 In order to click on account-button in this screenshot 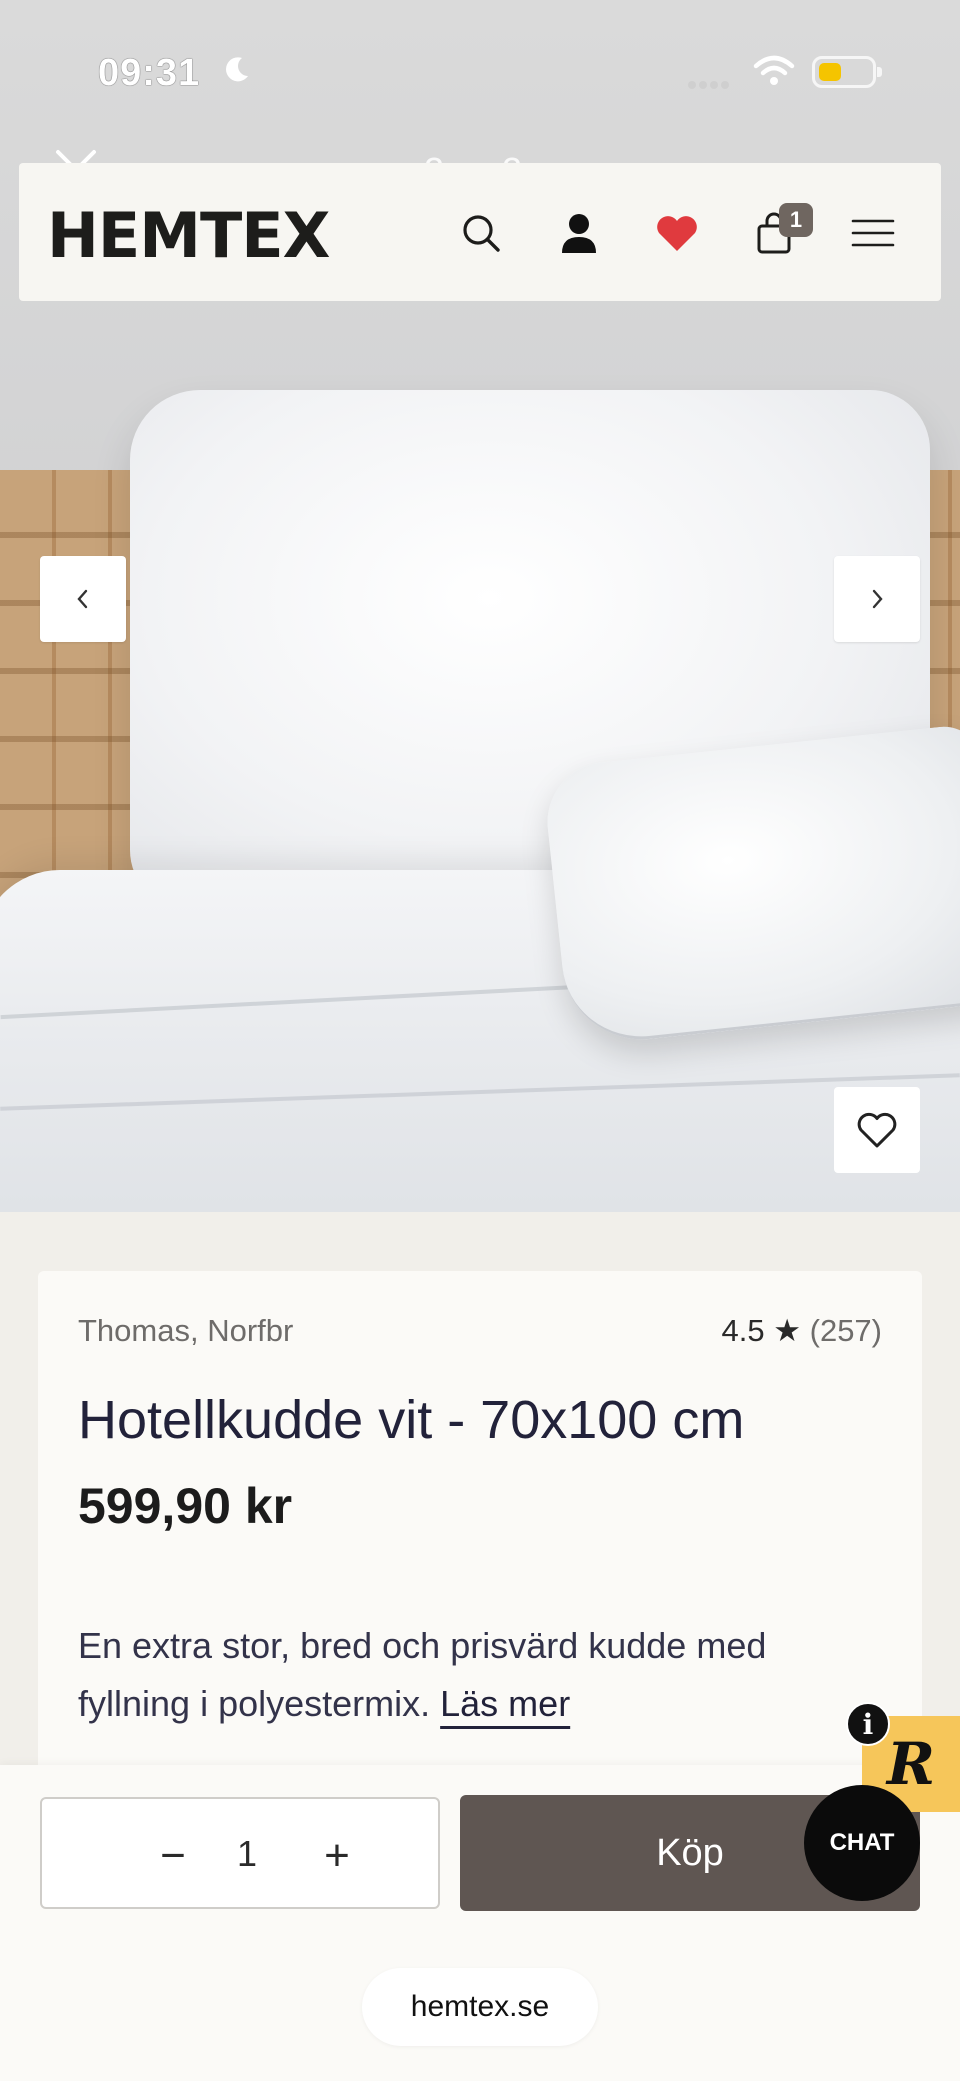, I will do `click(579, 233)`.